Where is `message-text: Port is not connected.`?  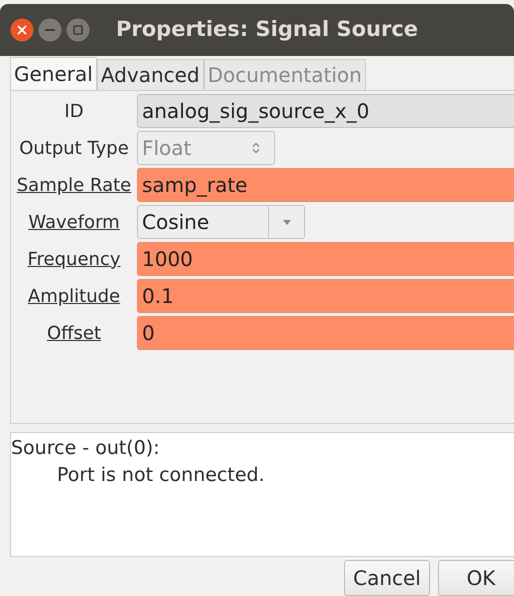
message-text: Port is not connected. is located at coordinates (161, 475).